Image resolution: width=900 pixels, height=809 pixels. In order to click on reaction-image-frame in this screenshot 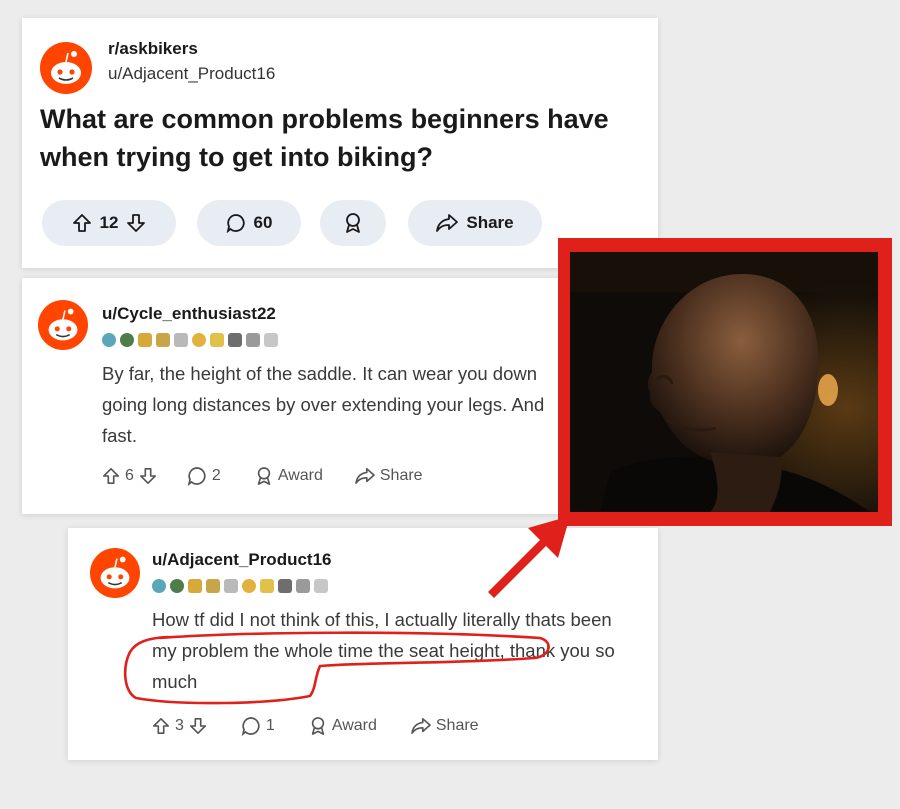, I will do `click(725, 382)`.